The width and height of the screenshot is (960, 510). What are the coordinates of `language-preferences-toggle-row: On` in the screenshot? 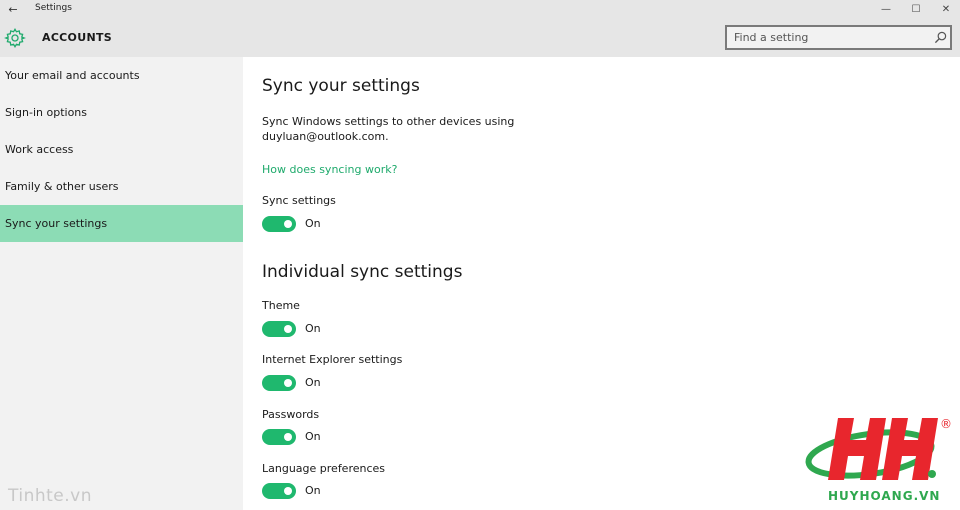 It's located at (322, 491).